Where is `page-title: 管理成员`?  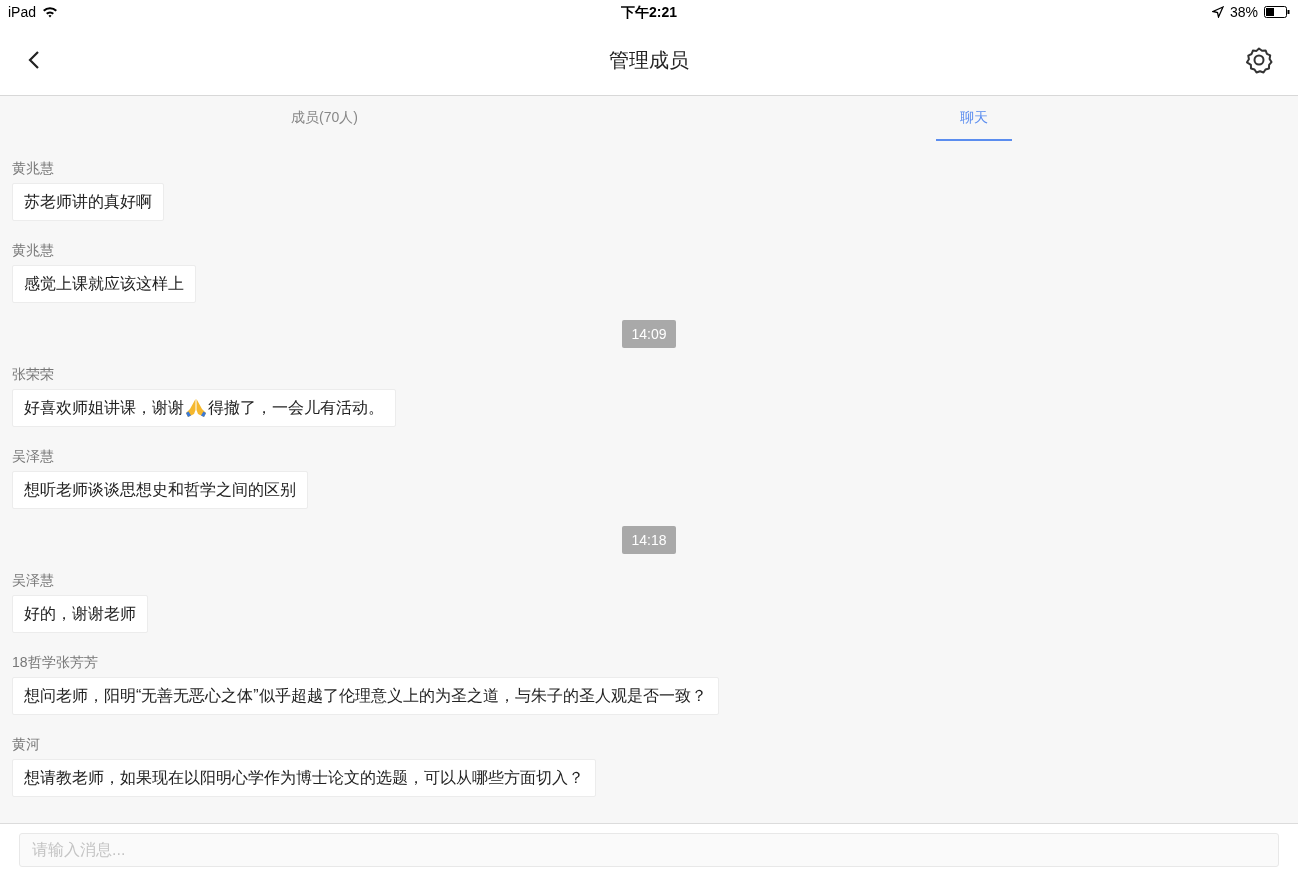
page-title: 管理成员 is located at coordinates (649, 60).